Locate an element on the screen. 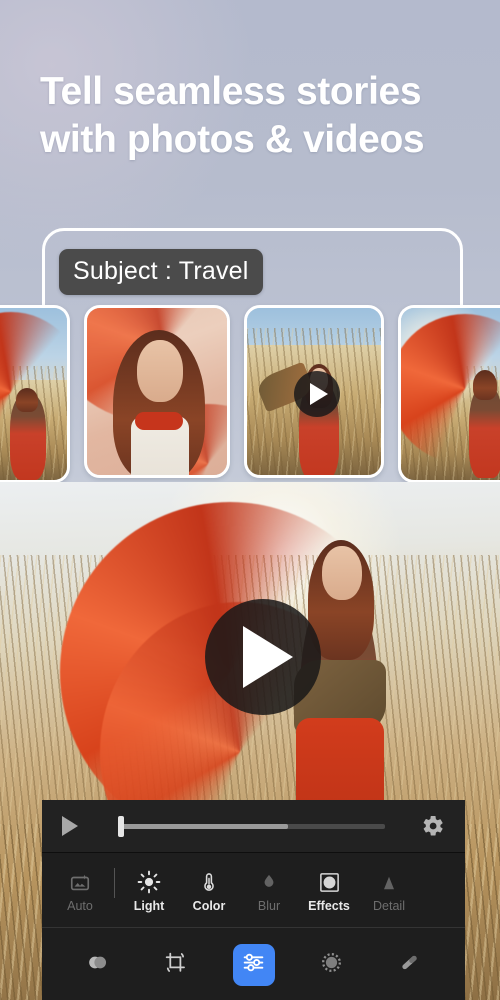 The image size is (500, 1000). bottom-nav is located at coordinates (253, 964).